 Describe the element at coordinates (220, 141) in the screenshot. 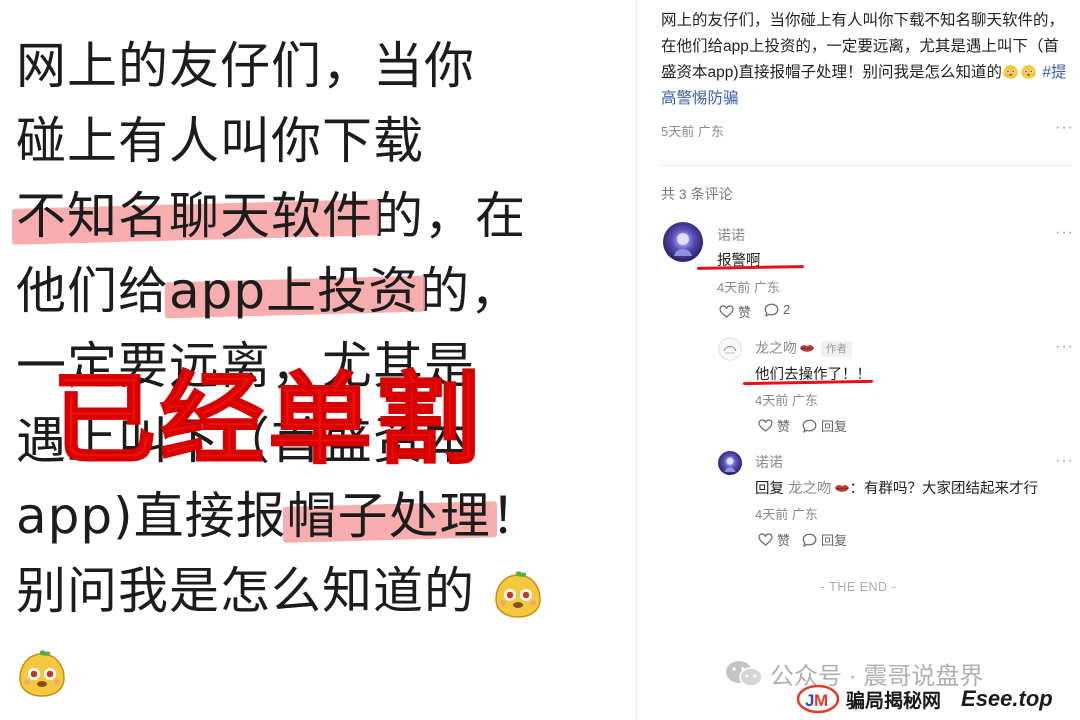

I see `image-text-line-2: 碰上有人叫你下载` at that location.